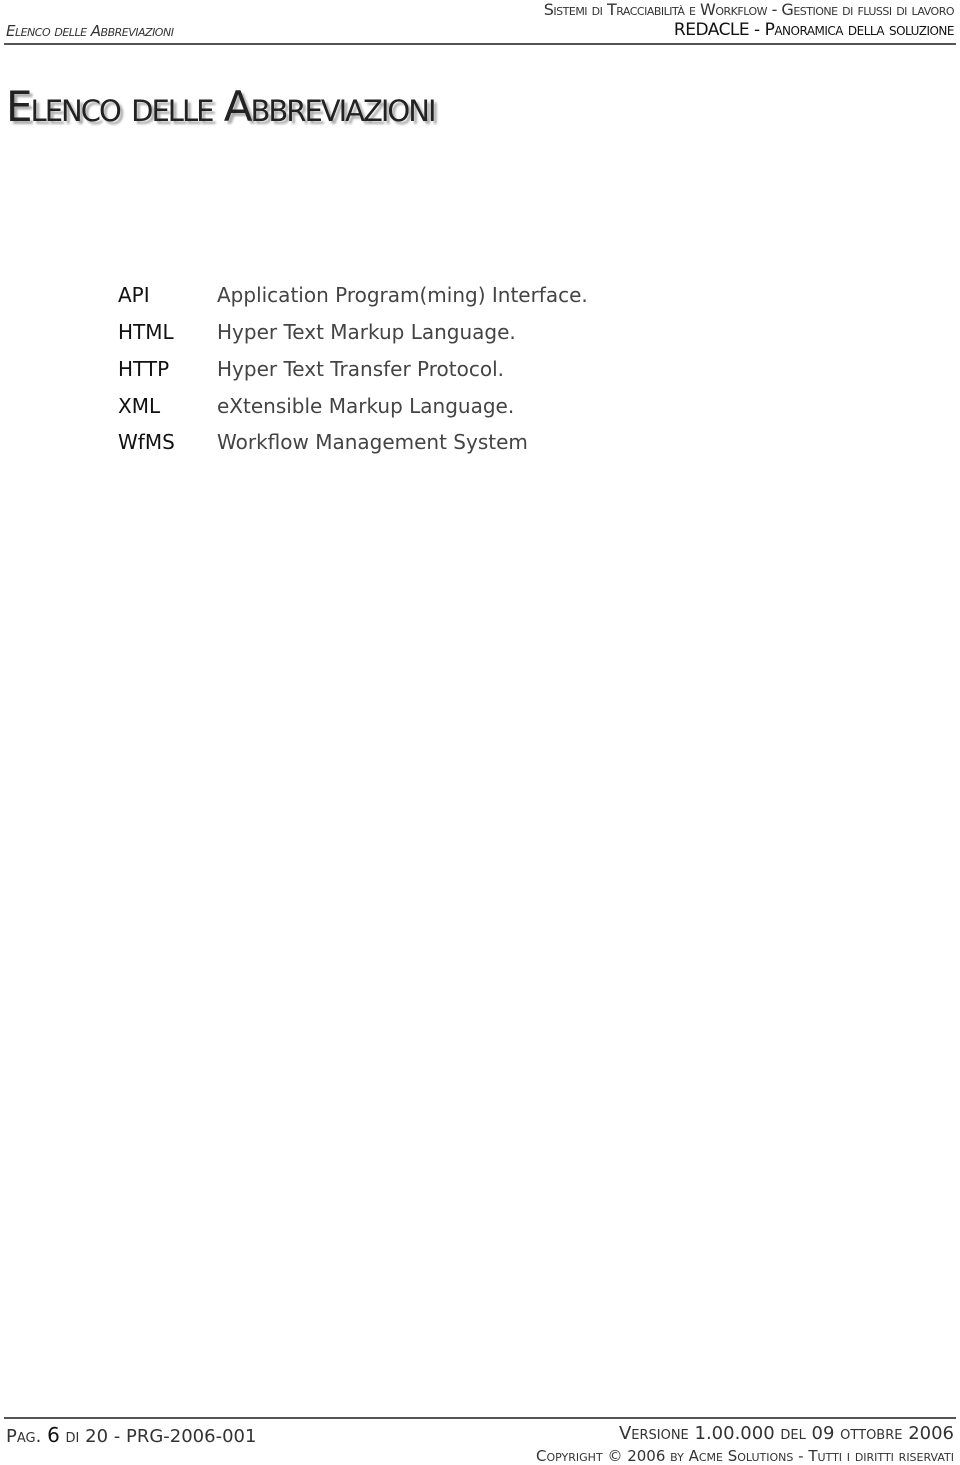 This screenshot has height=1465, width=960. Describe the element at coordinates (24, 1436) in the screenshot. I see `page-prefix: Pag.` at that location.